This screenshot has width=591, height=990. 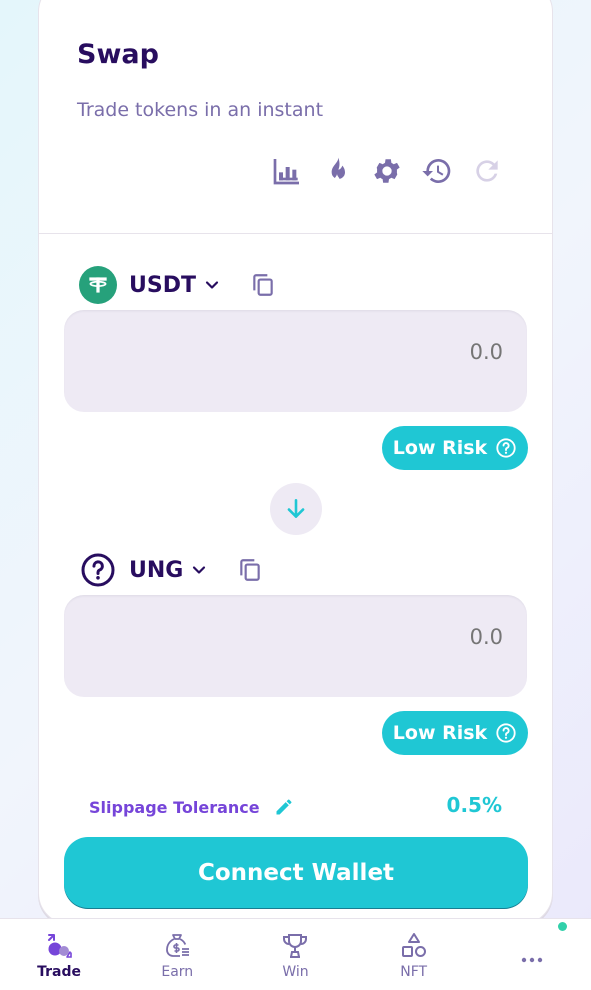 What do you see at coordinates (295, 233) in the screenshot?
I see `header-divider` at bounding box center [295, 233].